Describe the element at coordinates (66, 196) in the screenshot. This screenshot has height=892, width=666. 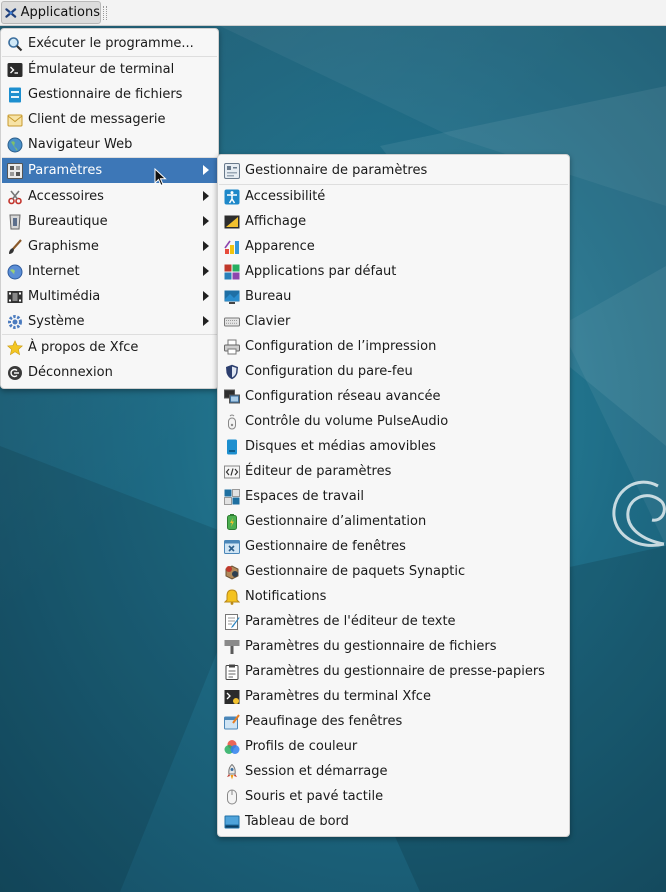
I see `menu-item-label: Accessoires` at that location.